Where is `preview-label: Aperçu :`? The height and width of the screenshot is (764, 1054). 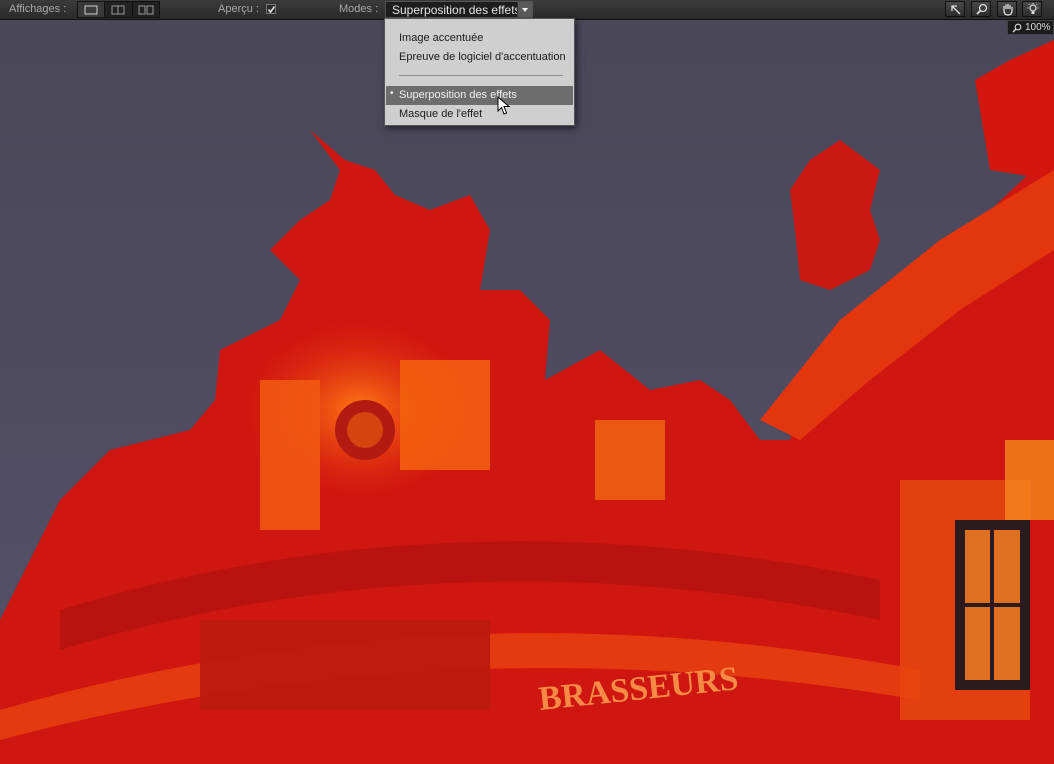
preview-label: Aperçu : is located at coordinates (238, 9).